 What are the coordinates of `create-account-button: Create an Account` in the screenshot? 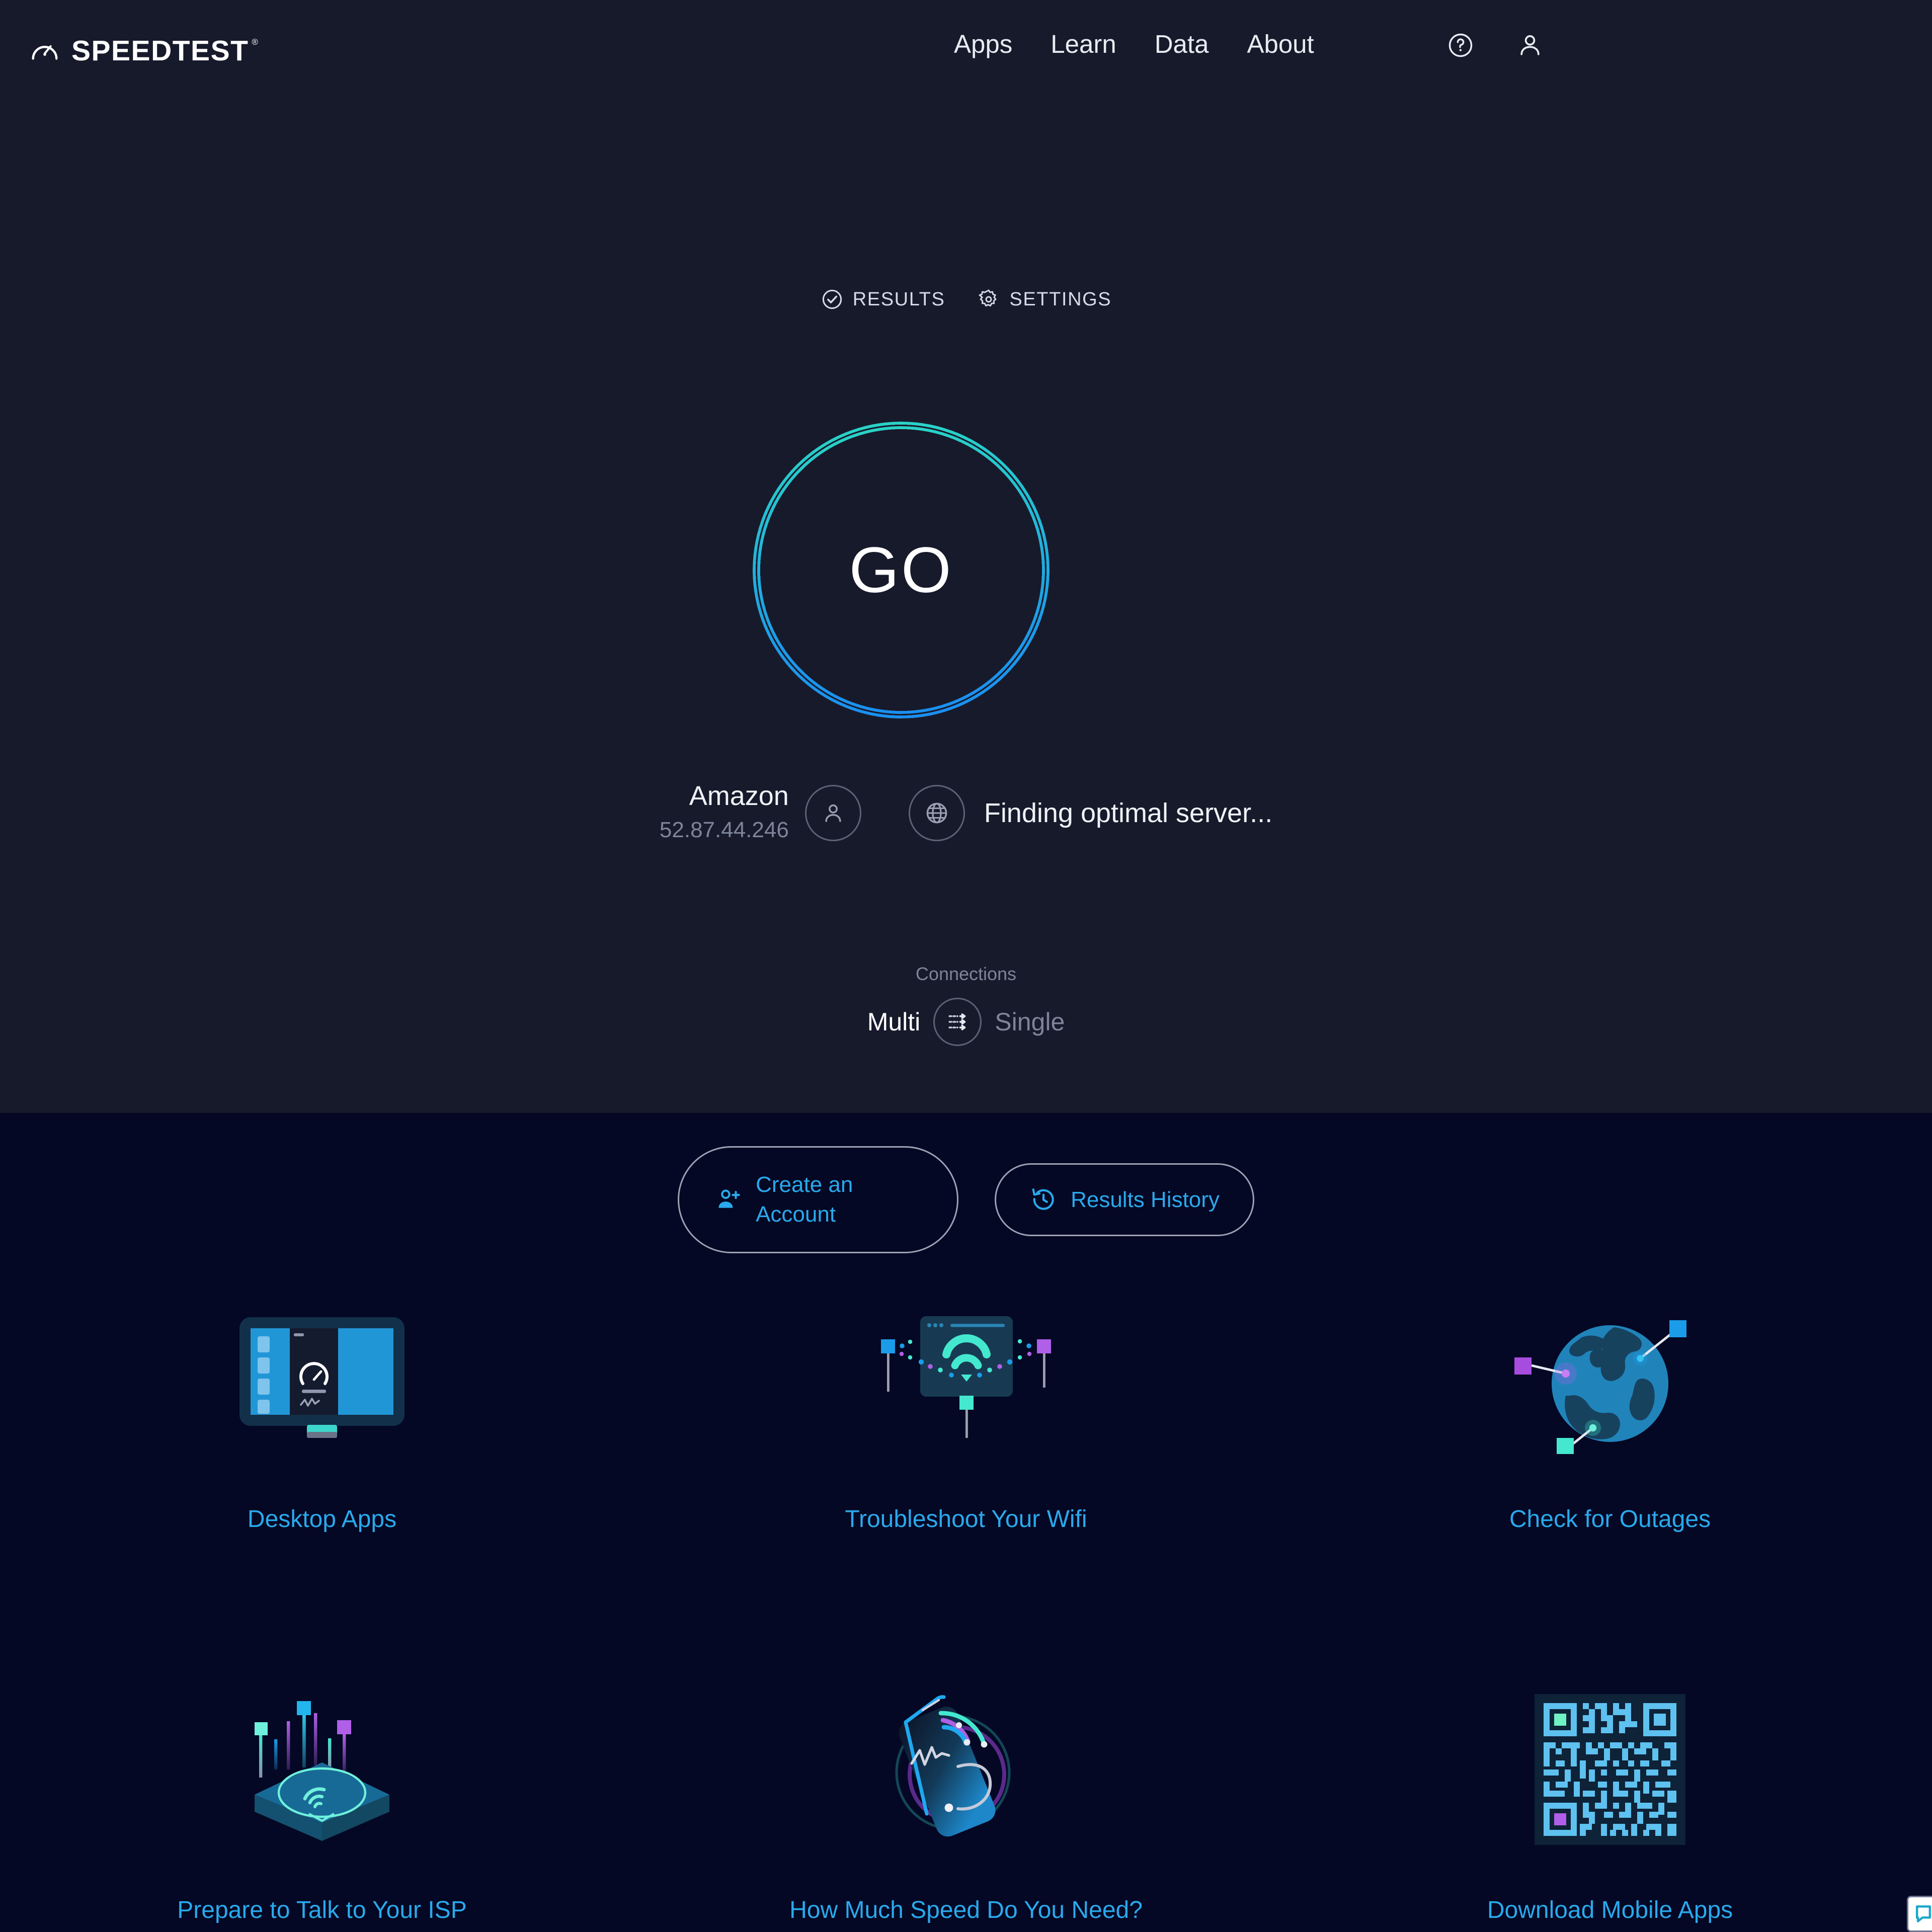 It's located at (818, 1199).